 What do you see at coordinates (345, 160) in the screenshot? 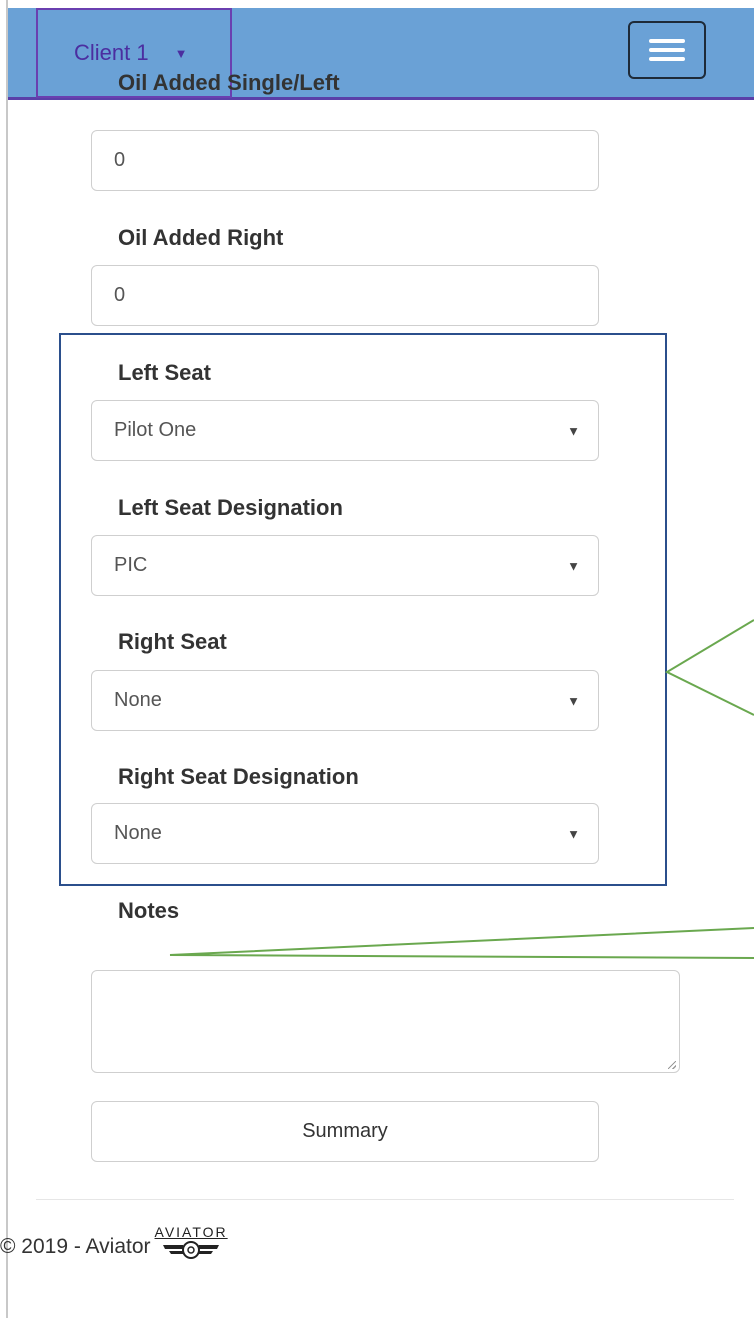
I see `oil-added-left-input: 0` at bounding box center [345, 160].